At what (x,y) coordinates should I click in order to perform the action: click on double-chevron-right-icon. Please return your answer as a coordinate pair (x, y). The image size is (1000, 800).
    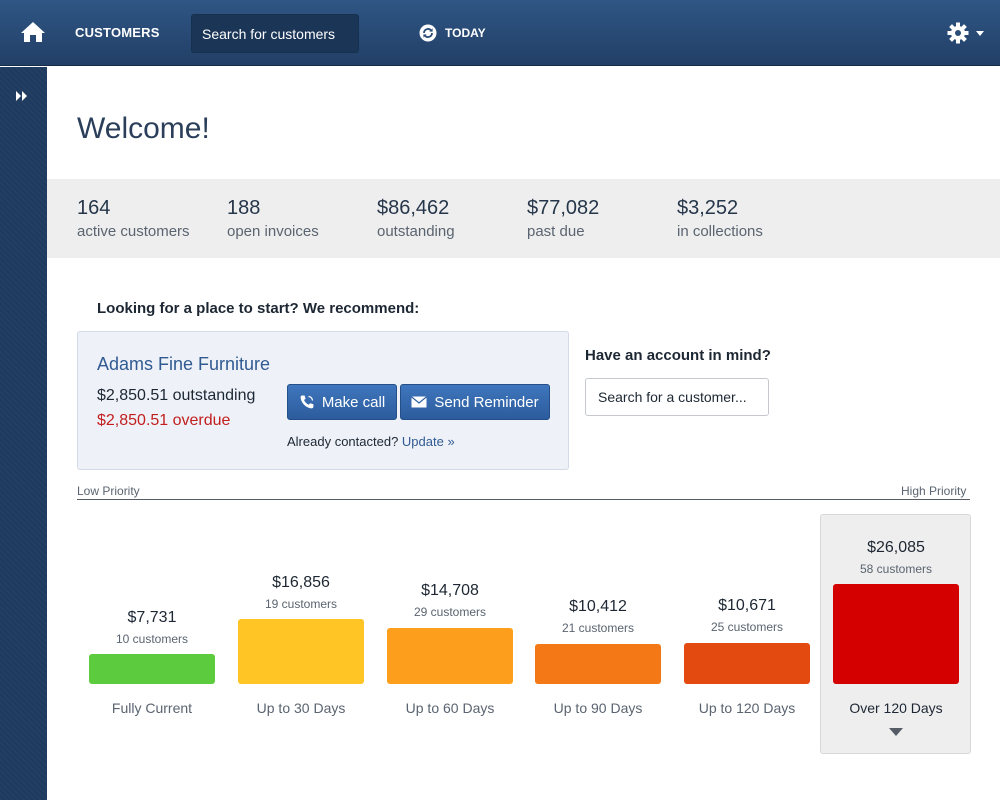
    Looking at the image, I should click on (23, 96).